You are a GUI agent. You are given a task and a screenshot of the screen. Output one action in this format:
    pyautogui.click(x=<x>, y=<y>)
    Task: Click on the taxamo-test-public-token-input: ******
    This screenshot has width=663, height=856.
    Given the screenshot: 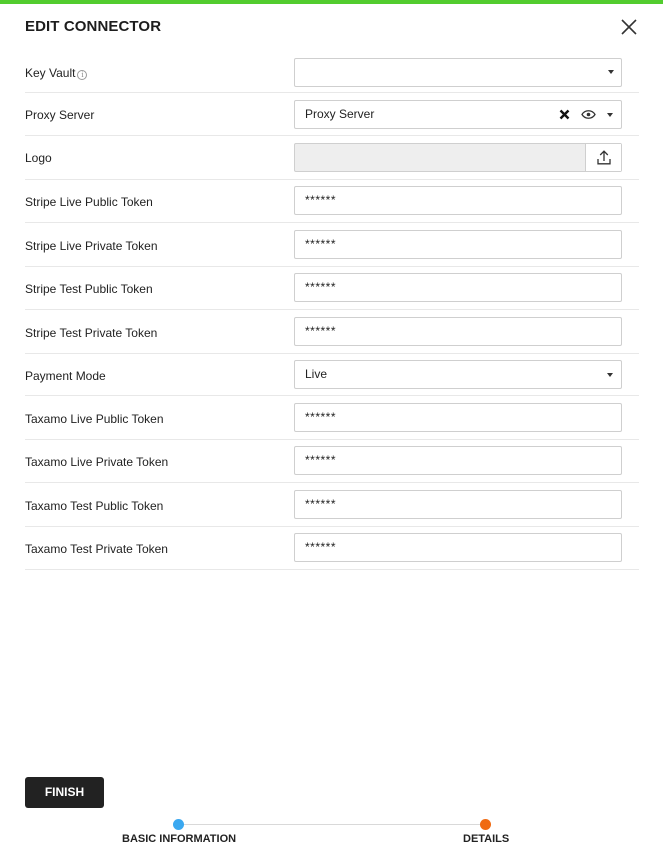 What is the action you would take?
    pyautogui.click(x=458, y=504)
    